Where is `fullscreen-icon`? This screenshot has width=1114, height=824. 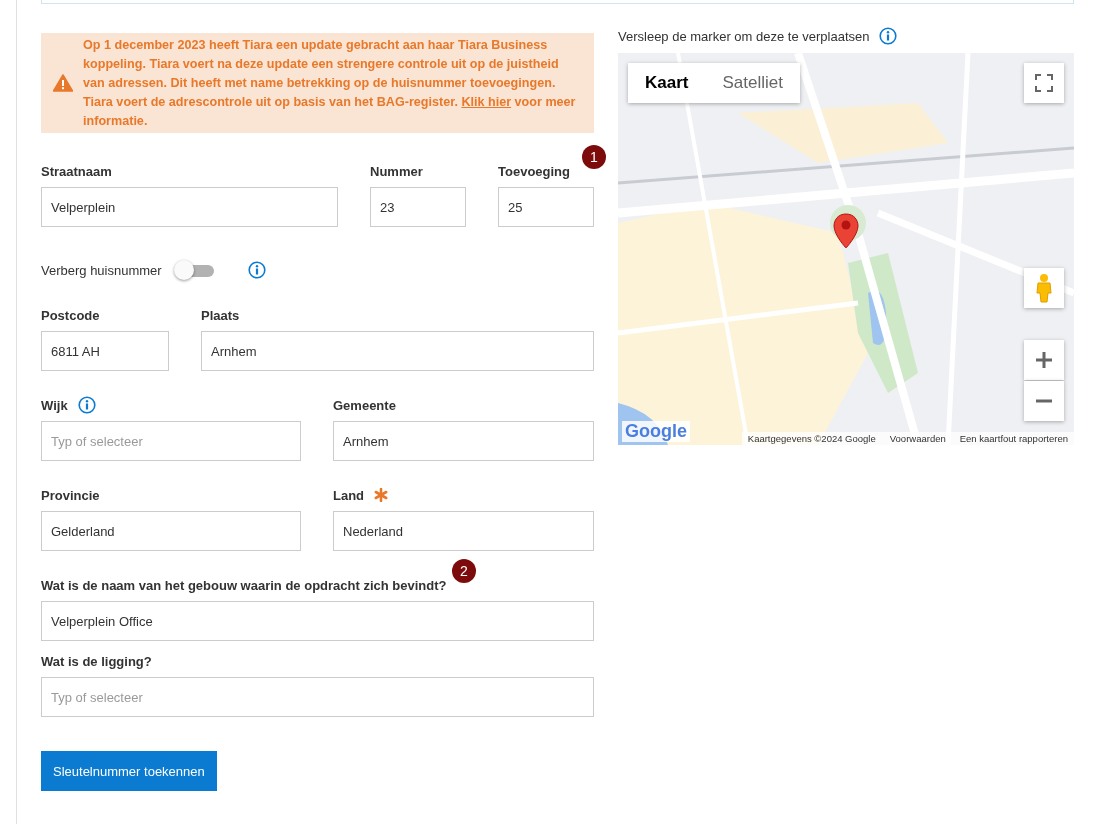 fullscreen-icon is located at coordinates (1044, 83).